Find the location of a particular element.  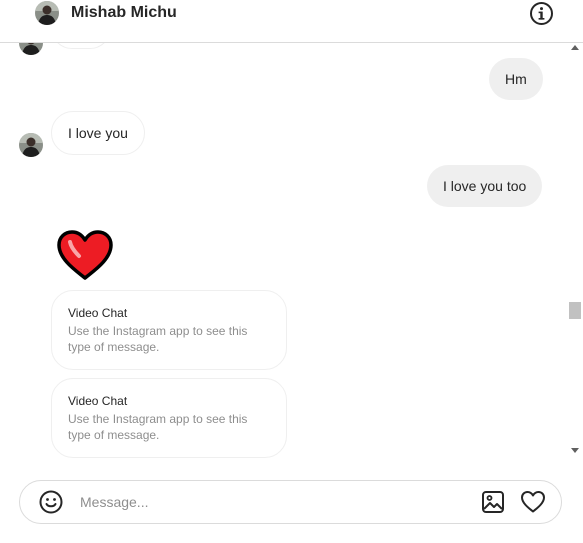

chat-header: Mishab Michu is located at coordinates (291, 21).